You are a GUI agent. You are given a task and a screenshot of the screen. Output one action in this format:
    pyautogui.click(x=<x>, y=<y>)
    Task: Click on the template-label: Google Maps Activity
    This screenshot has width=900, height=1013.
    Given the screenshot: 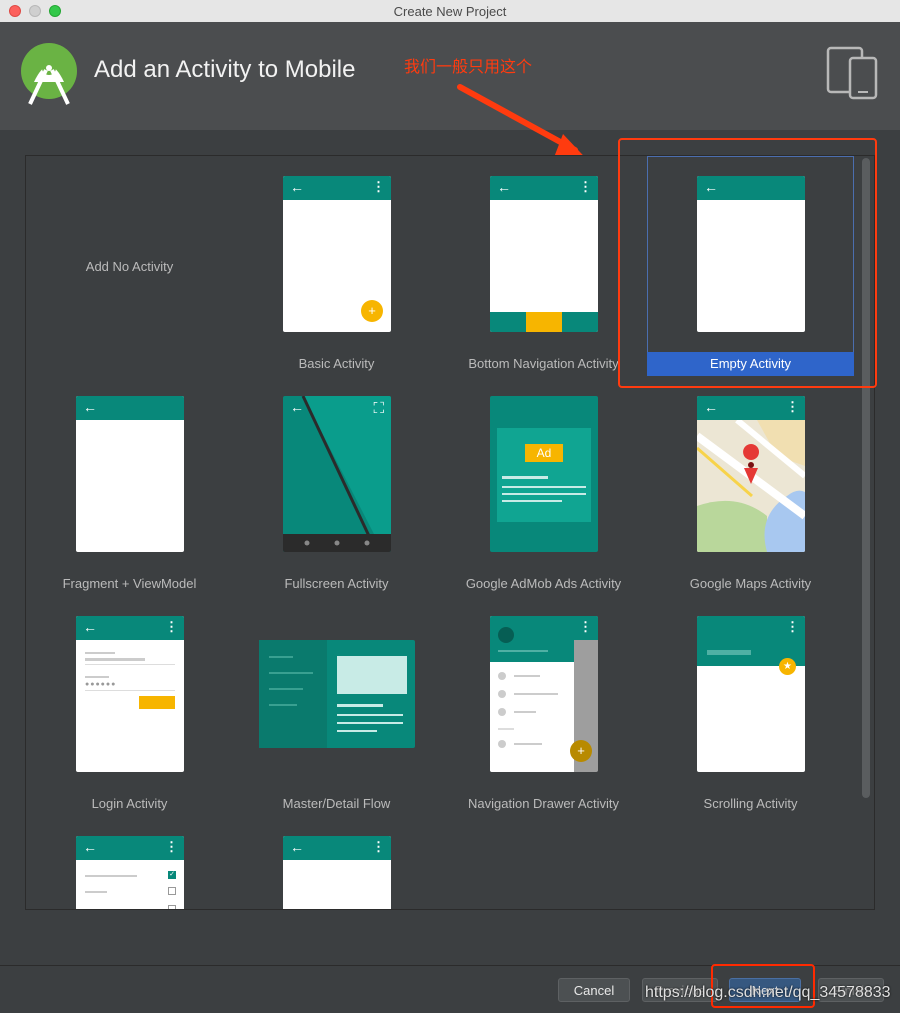 What is the action you would take?
    pyautogui.click(x=750, y=583)
    